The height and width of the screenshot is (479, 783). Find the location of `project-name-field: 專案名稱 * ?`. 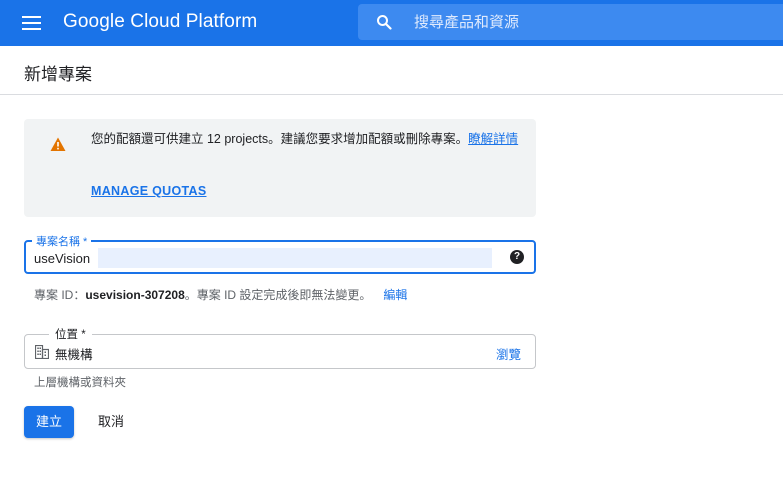

project-name-field: 專案名稱 * ? is located at coordinates (280, 253).